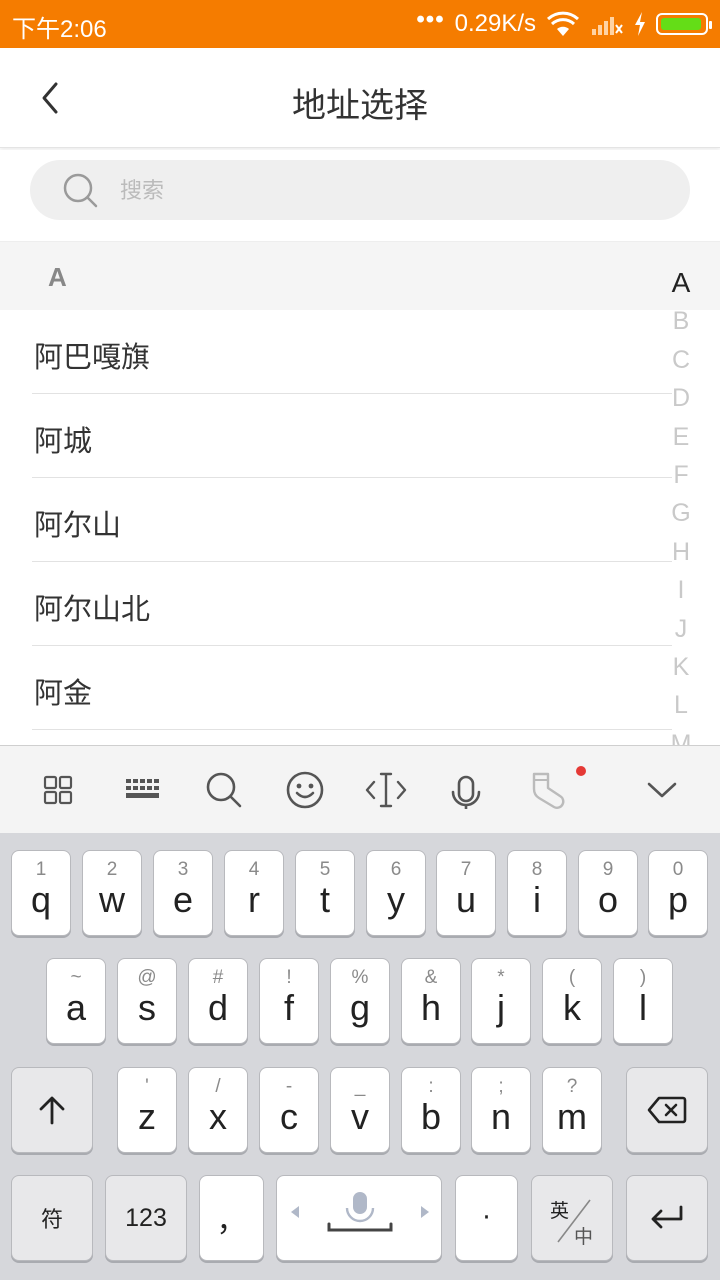 This screenshot has width=720, height=1280. I want to click on city-name: 阿巴嘎旗, so click(92, 357).